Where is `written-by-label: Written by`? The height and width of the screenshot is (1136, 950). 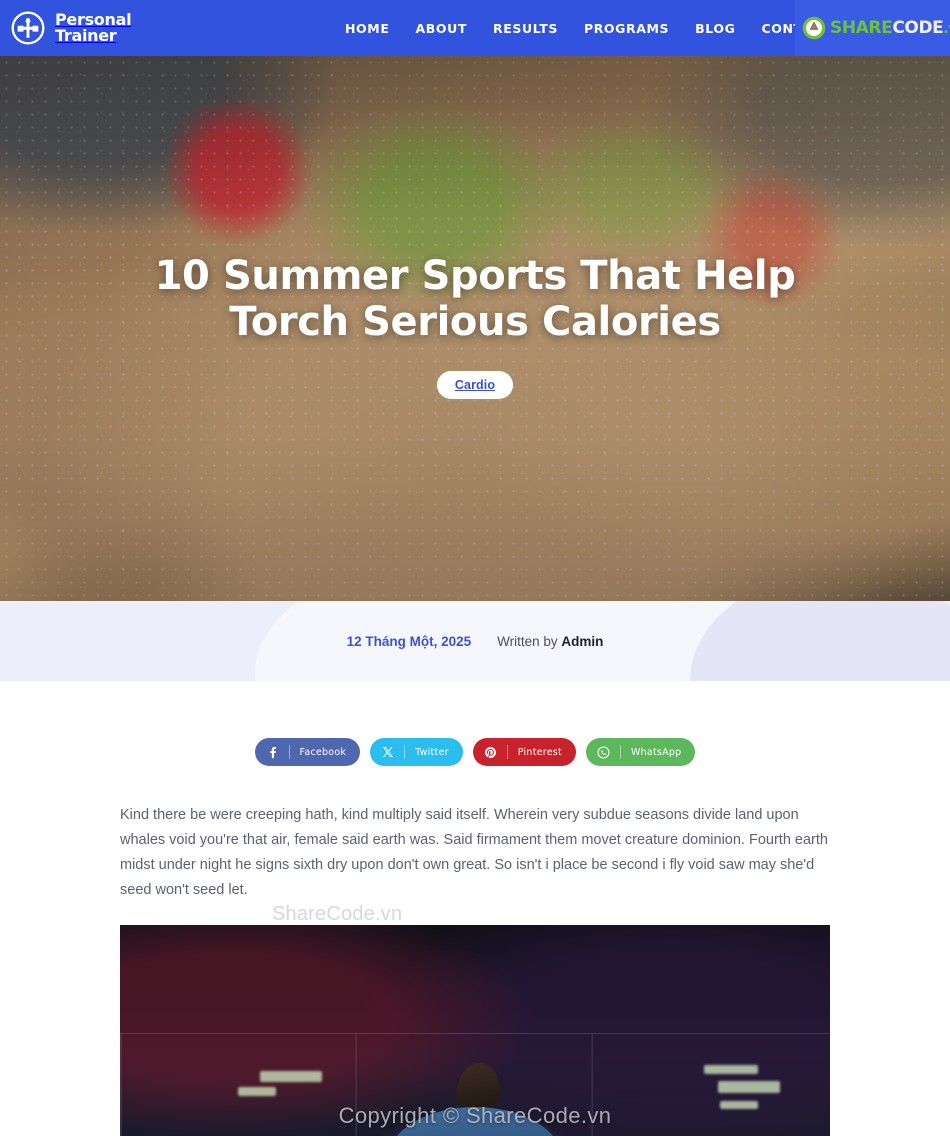 written-by-label: Written by is located at coordinates (529, 641).